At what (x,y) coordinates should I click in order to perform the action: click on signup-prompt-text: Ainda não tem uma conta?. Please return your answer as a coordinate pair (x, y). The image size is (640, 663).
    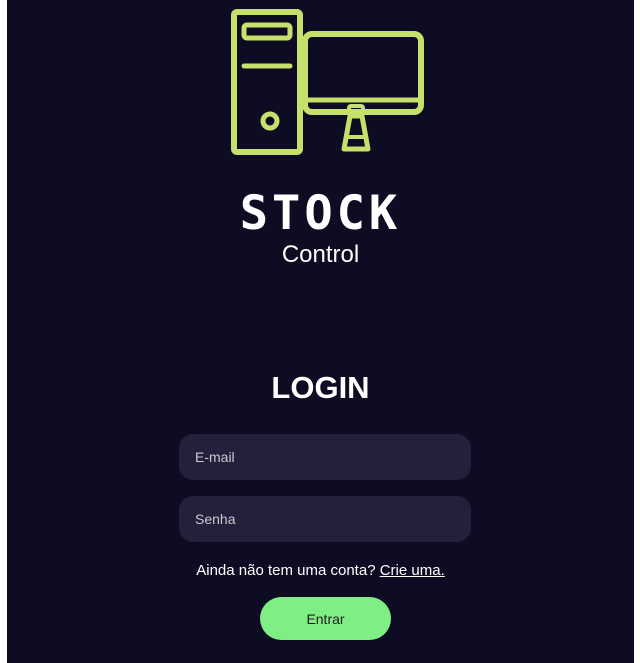
    Looking at the image, I should click on (286, 570).